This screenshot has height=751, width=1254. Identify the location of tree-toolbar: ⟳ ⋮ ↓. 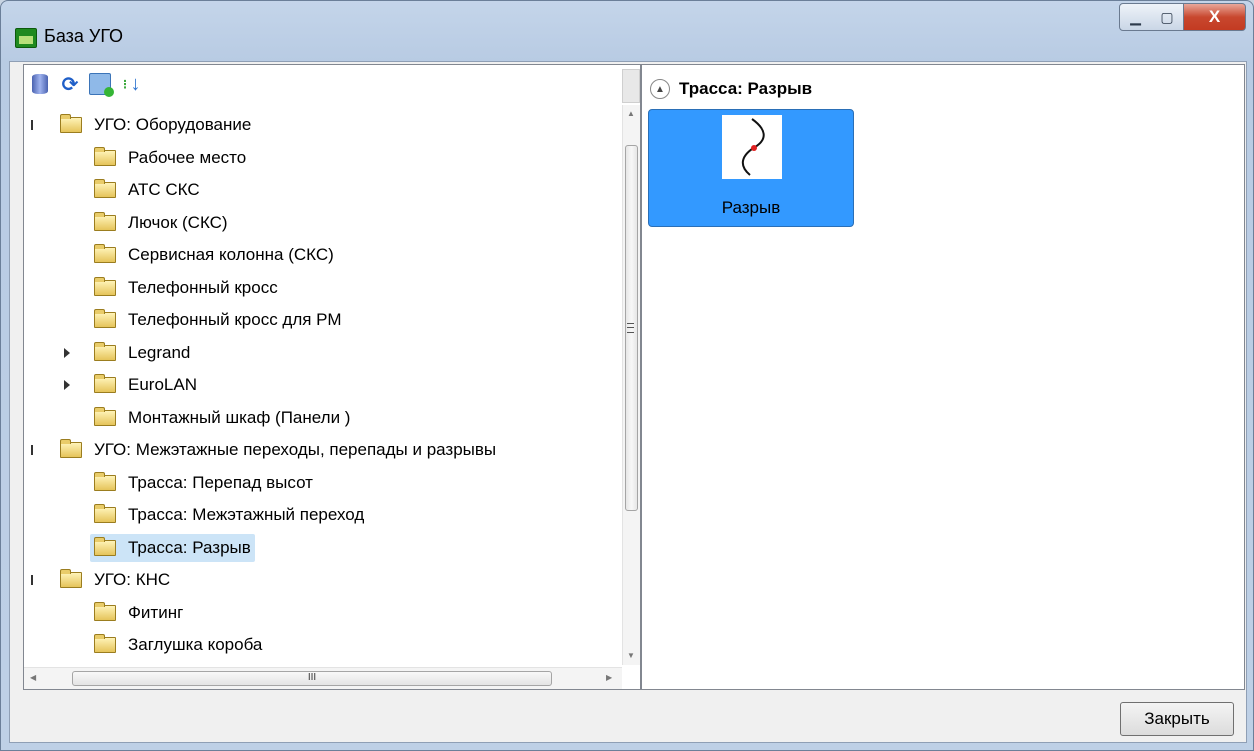
(85, 84).